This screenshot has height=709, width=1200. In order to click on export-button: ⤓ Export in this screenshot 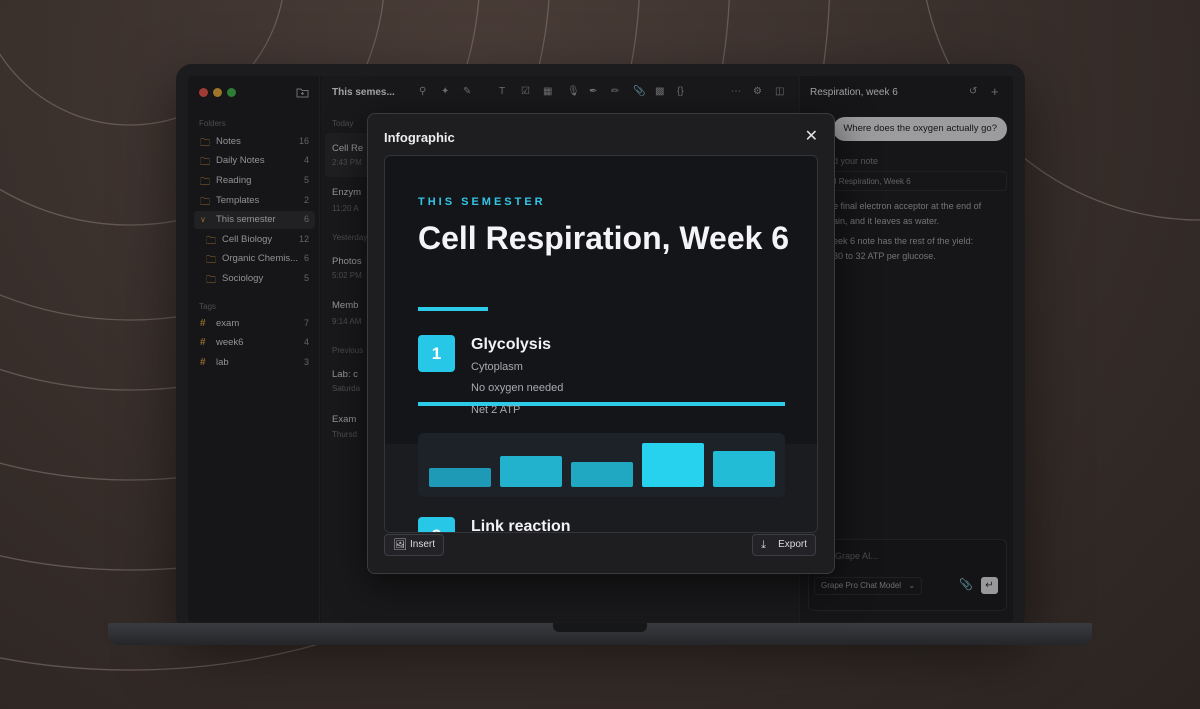, I will do `click(784, 545)`.